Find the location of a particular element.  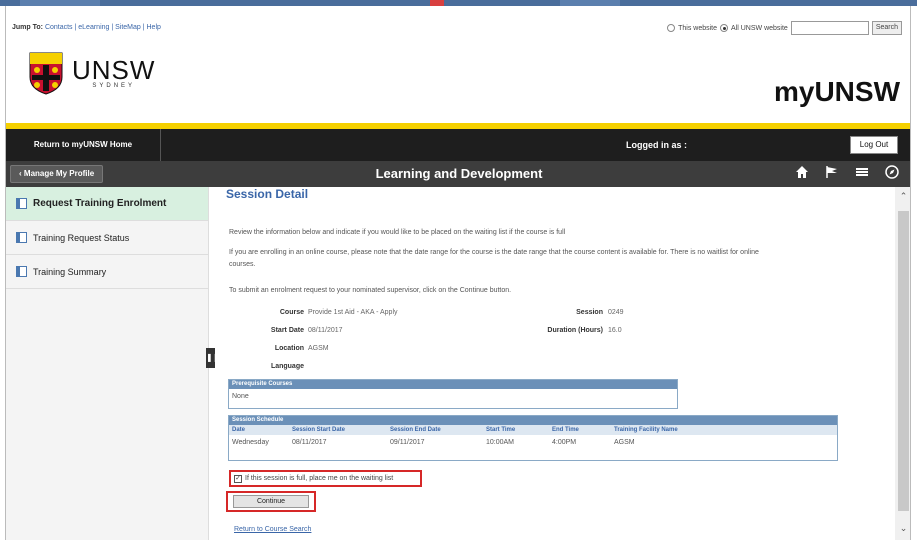

crest-icon is located at coordinates (46, 73).